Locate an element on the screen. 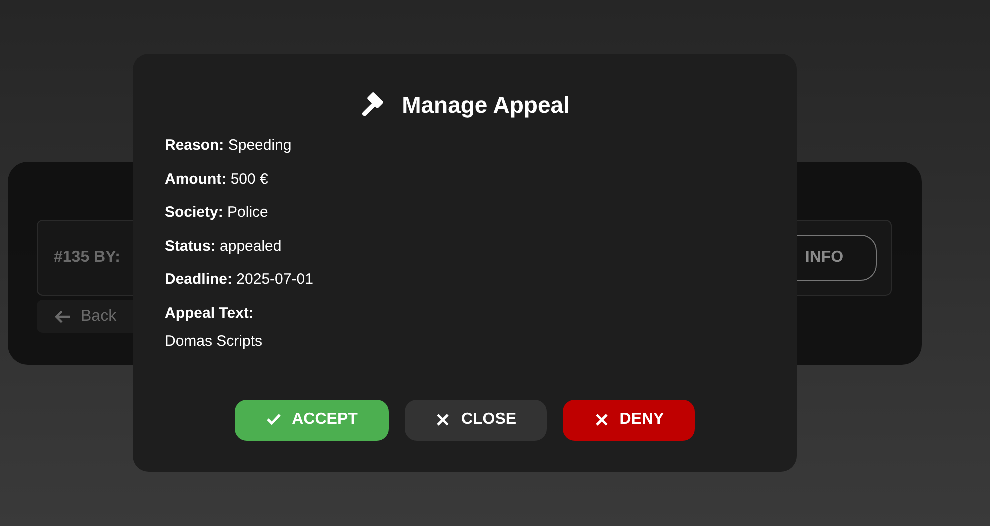 Image resolution: width=990 pixels, height=526 pixels. info-line: Reason: Speeding is located at coordinates (229, 146).